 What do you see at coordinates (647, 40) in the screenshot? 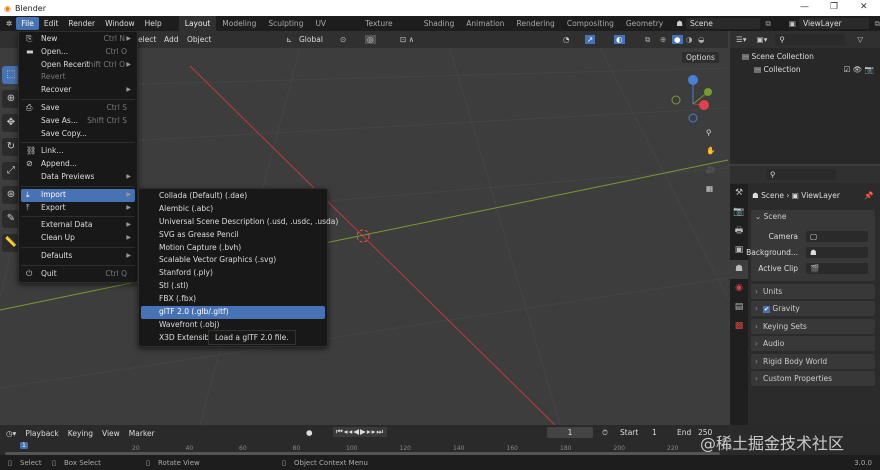
I see `xray-icon: ⧉` at bounding box center [647, 40].